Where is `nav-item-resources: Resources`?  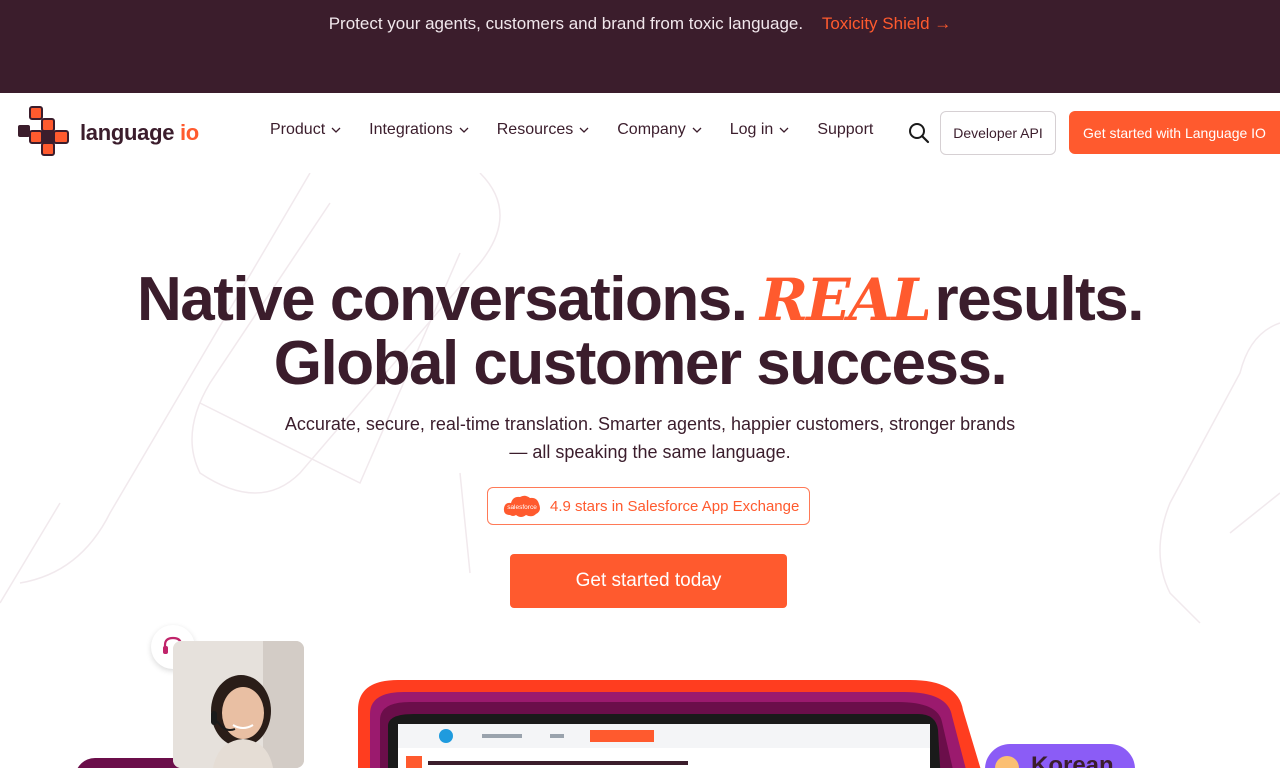 nav-item-resources: Resources is located at coordinates (543, 130).